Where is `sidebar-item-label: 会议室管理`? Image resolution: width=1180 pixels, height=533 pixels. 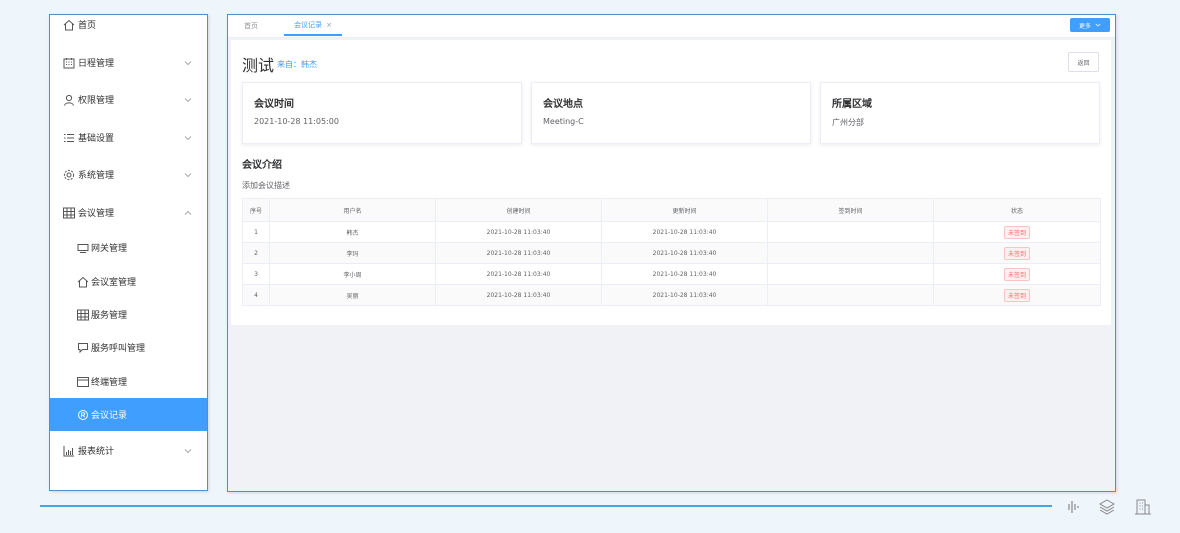
sidebar-item-label: 会议室管理 is located at coordinates (114, 283).